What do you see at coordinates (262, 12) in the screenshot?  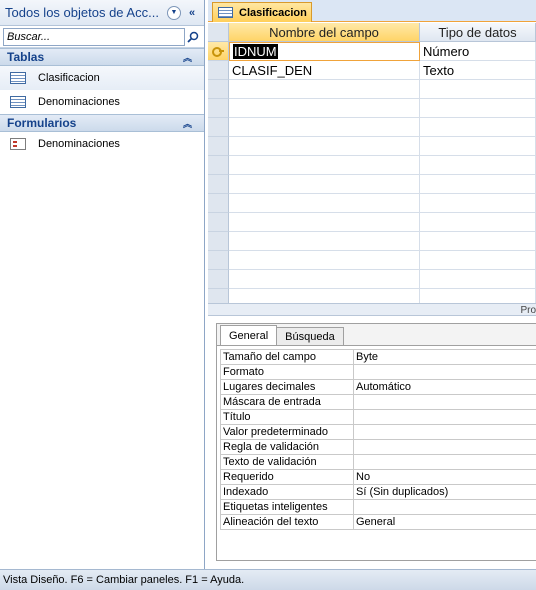 I see `tab-clasificacion: Clasificacion` at bounding box center [262, 12].